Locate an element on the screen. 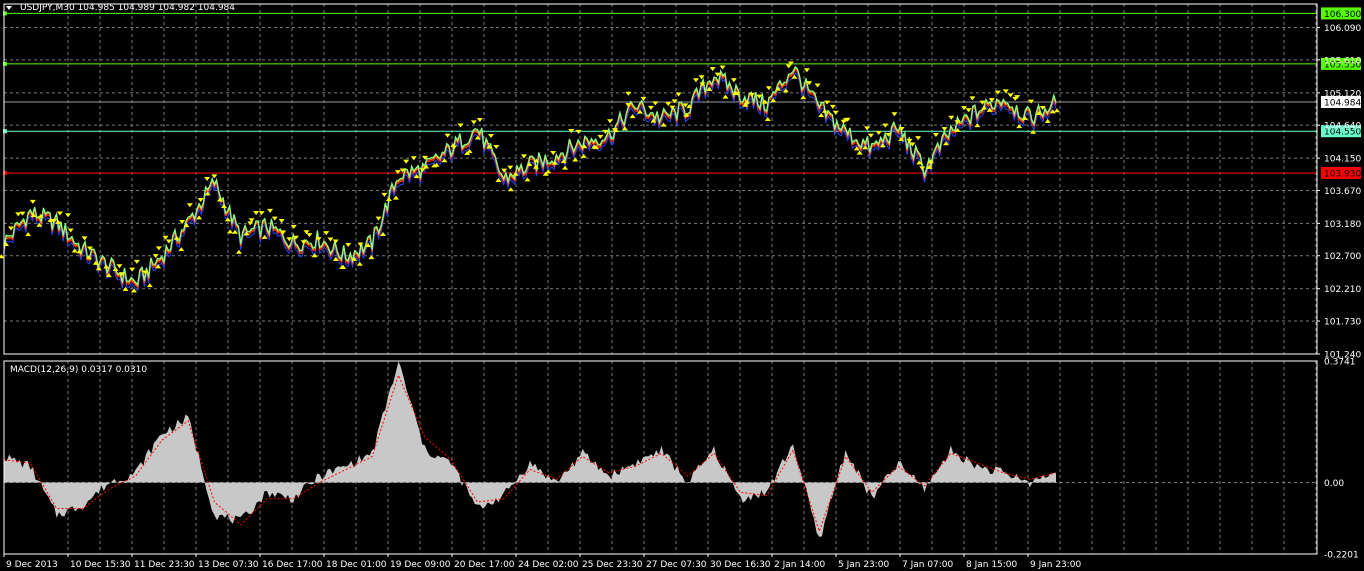  macd-y-tick-label: 0.00 is located at coordinates (1334, 484).